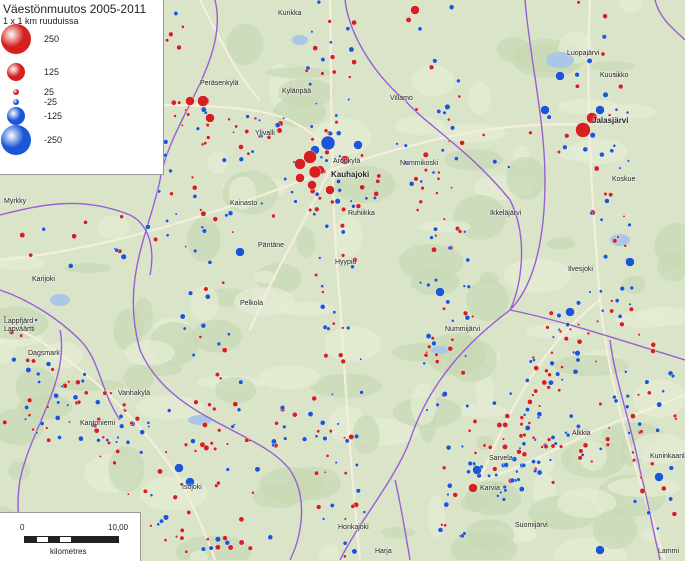 Image resolution: width=685 pixels, height=561 pixels. Describe the element at coordinates (401, 98) in the screenshot. I see `place-label: Villamo` at that location.